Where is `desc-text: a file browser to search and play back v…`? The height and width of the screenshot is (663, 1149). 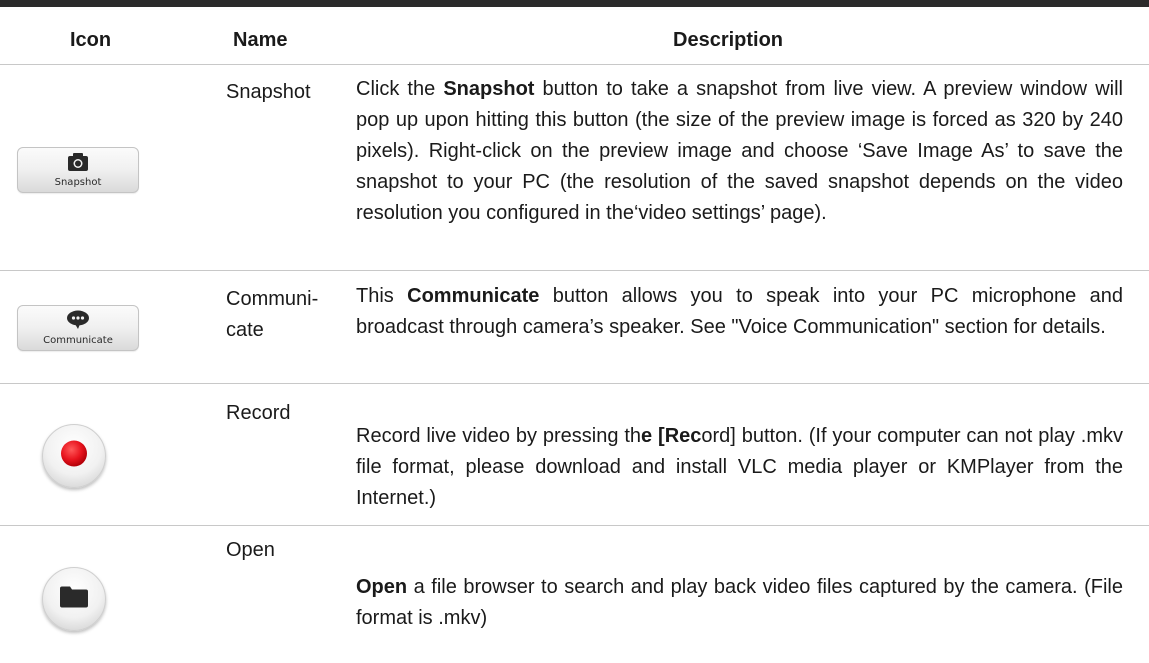 desc-text: a file browser to search and play back v… is located at coordinates (739, 602).